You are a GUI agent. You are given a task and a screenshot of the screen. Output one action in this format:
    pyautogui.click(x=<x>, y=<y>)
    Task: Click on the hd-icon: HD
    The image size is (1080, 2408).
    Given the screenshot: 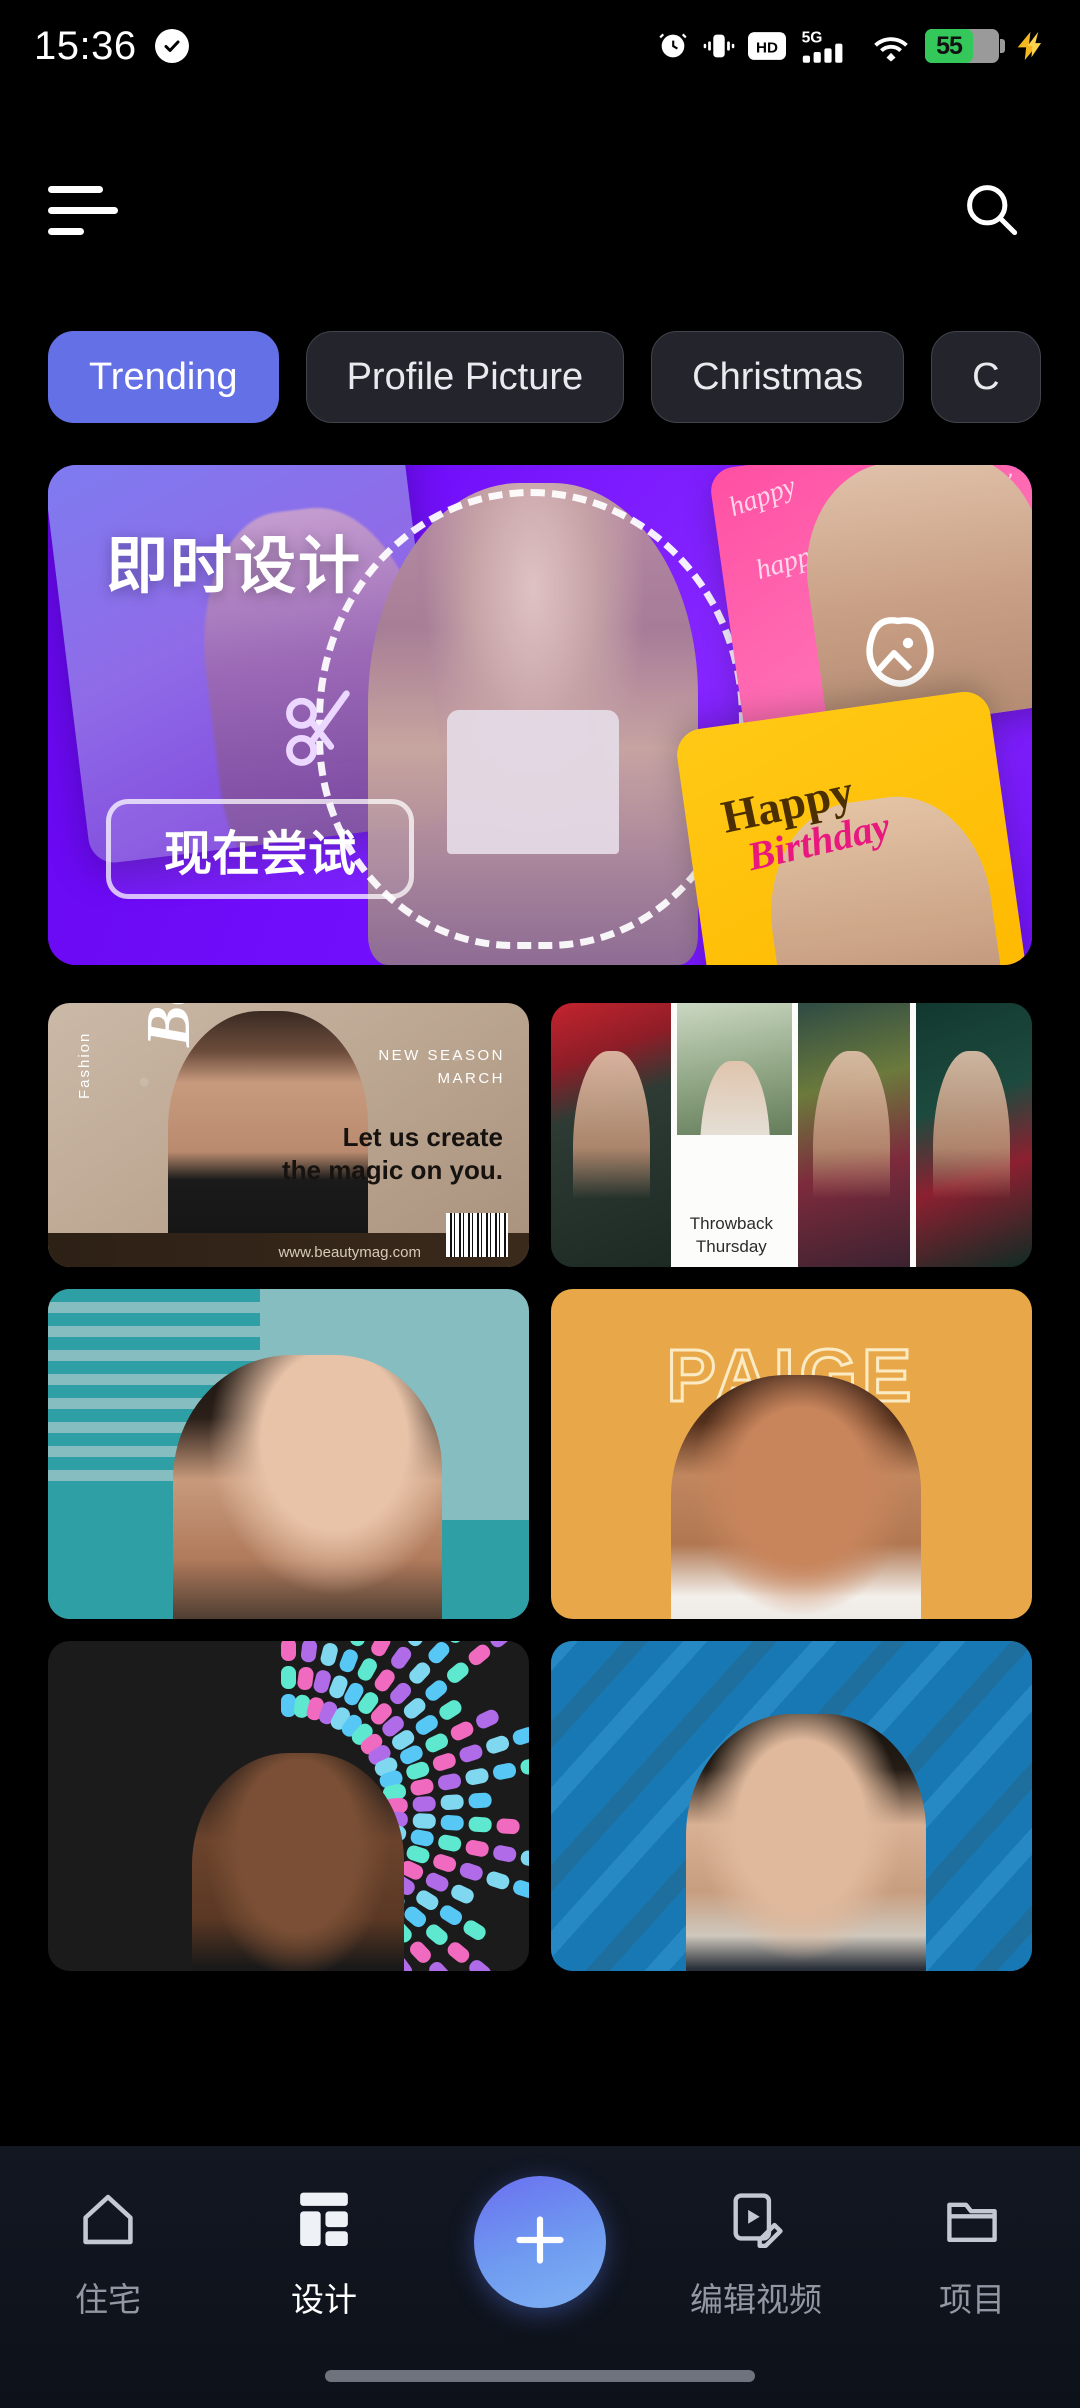 What is the action you would take?
    pyautogui.click(x=767, y=46)
    